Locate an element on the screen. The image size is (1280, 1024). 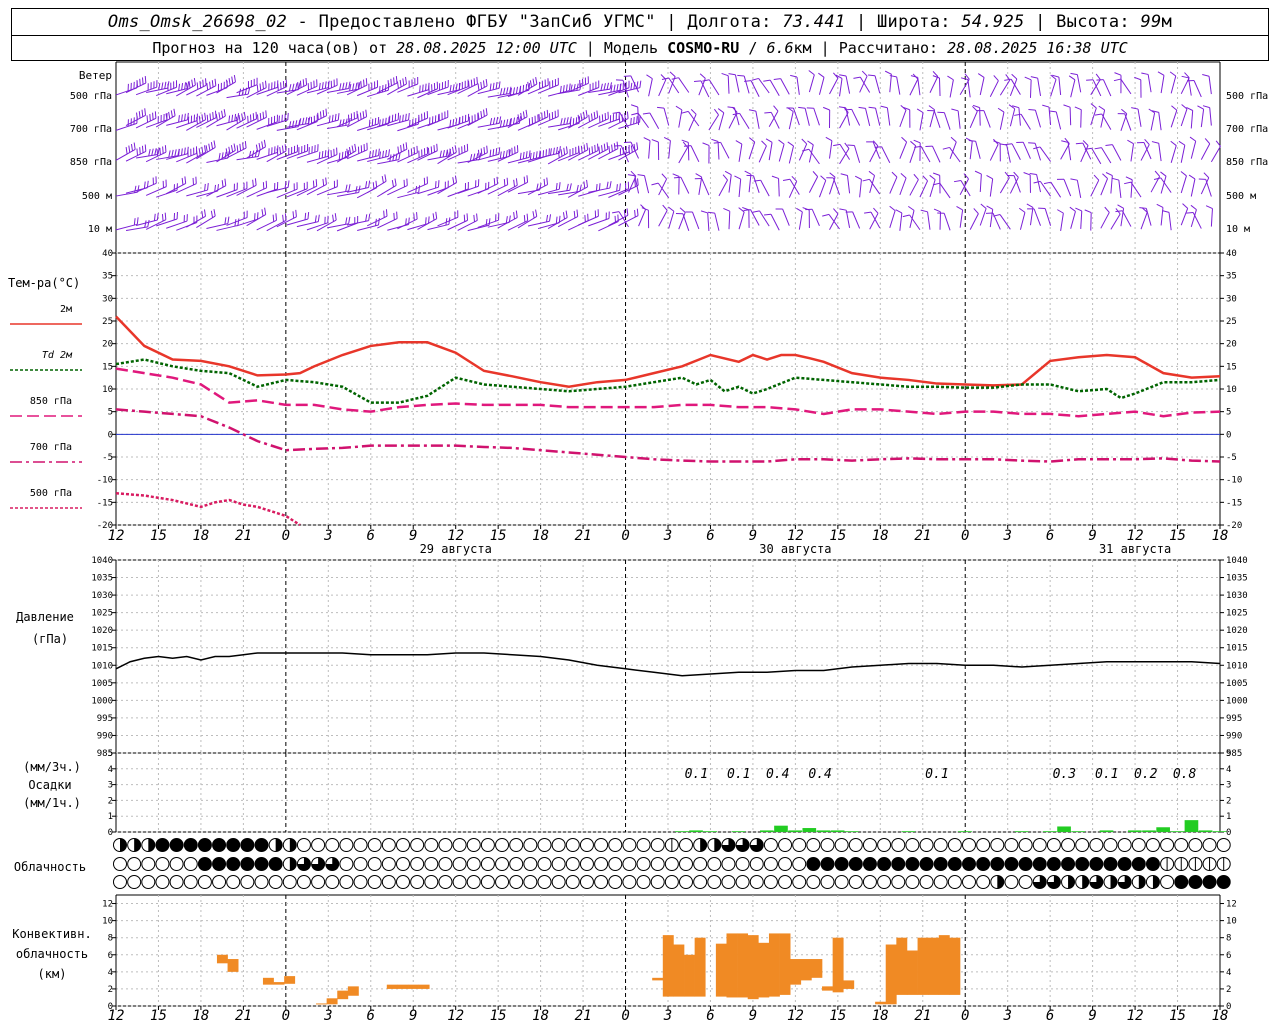
conv-title: Конвективн. is located at coordinates (51, 934).